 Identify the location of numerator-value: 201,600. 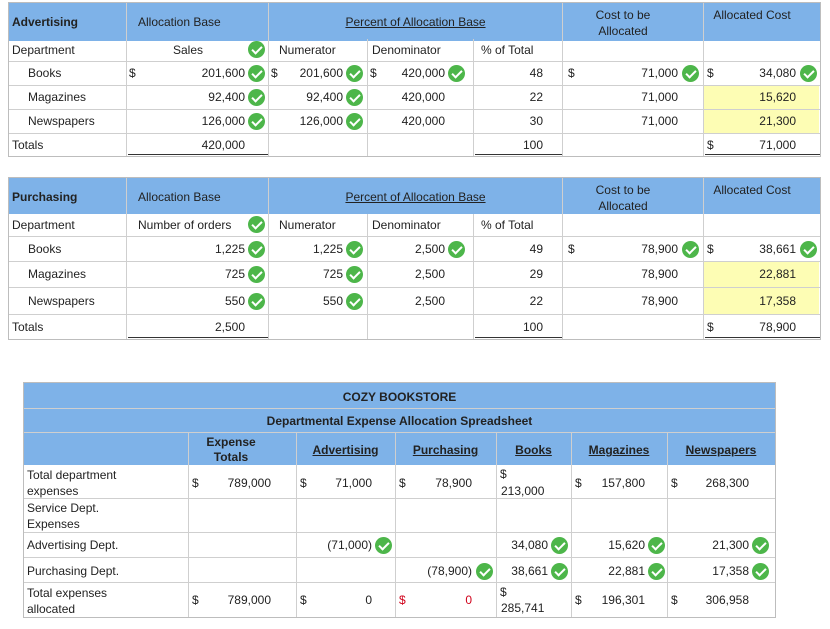
(314, 73).